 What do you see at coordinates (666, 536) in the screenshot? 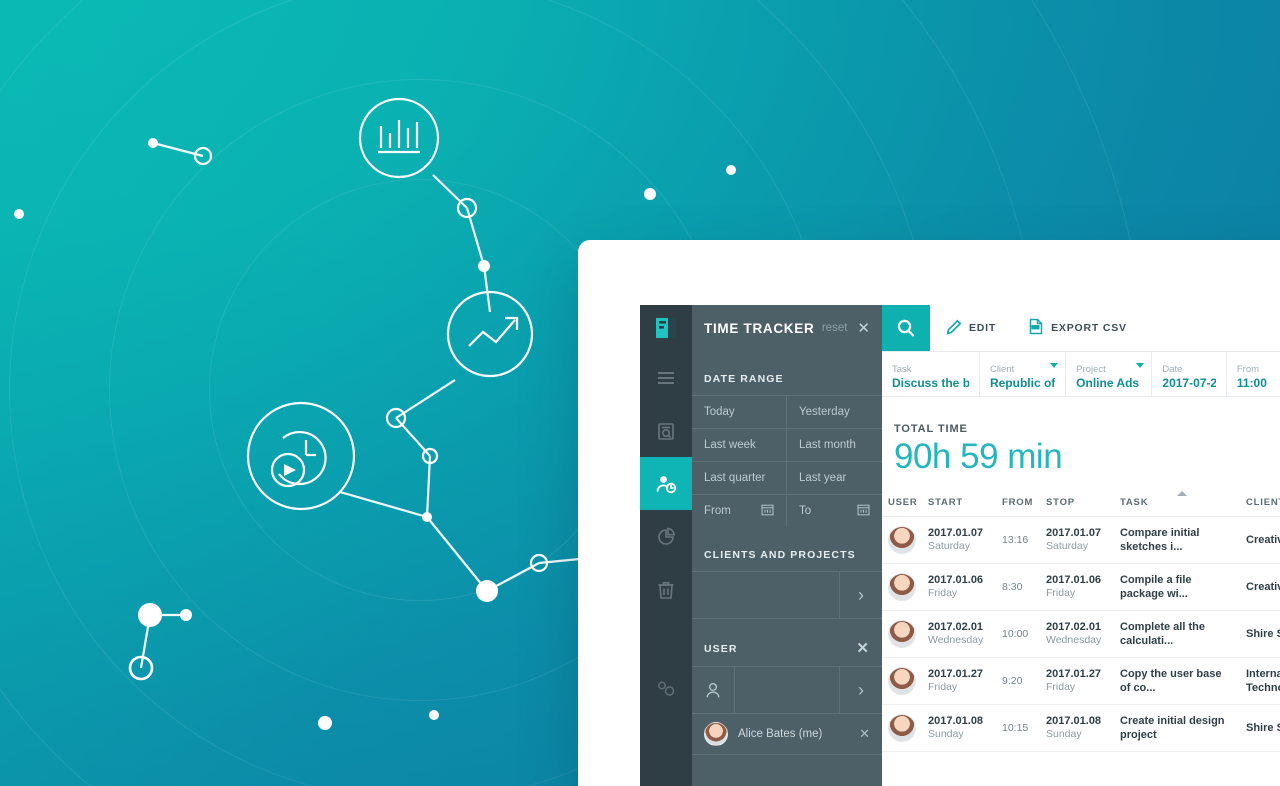
I see `pie-chart-icon` at bounding box center [666, 536].